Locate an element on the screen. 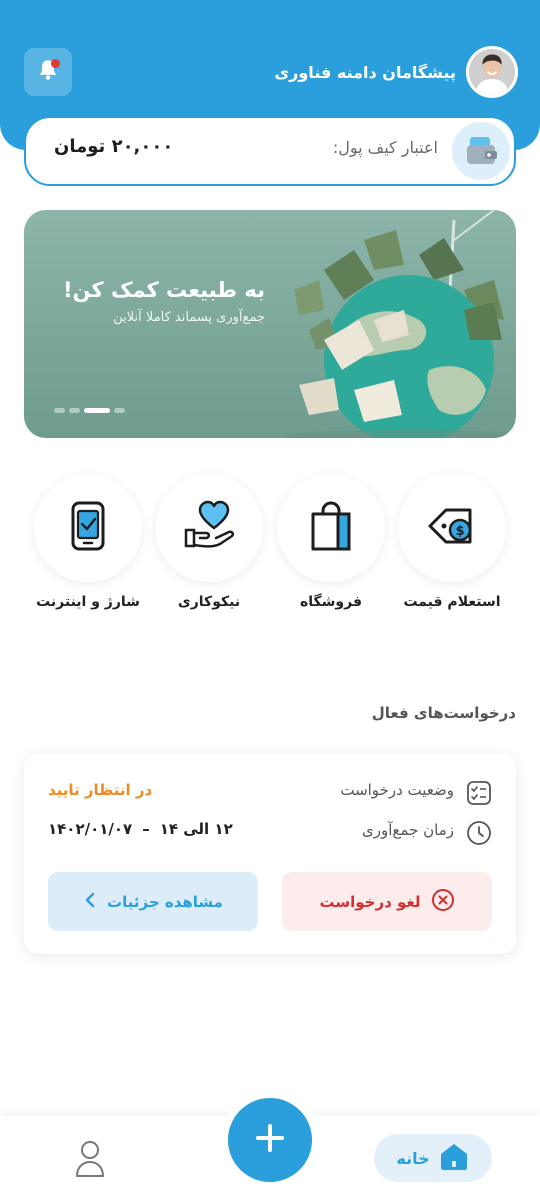  service-label: شارژ و اینترنت is located at coordinates (88, 602).